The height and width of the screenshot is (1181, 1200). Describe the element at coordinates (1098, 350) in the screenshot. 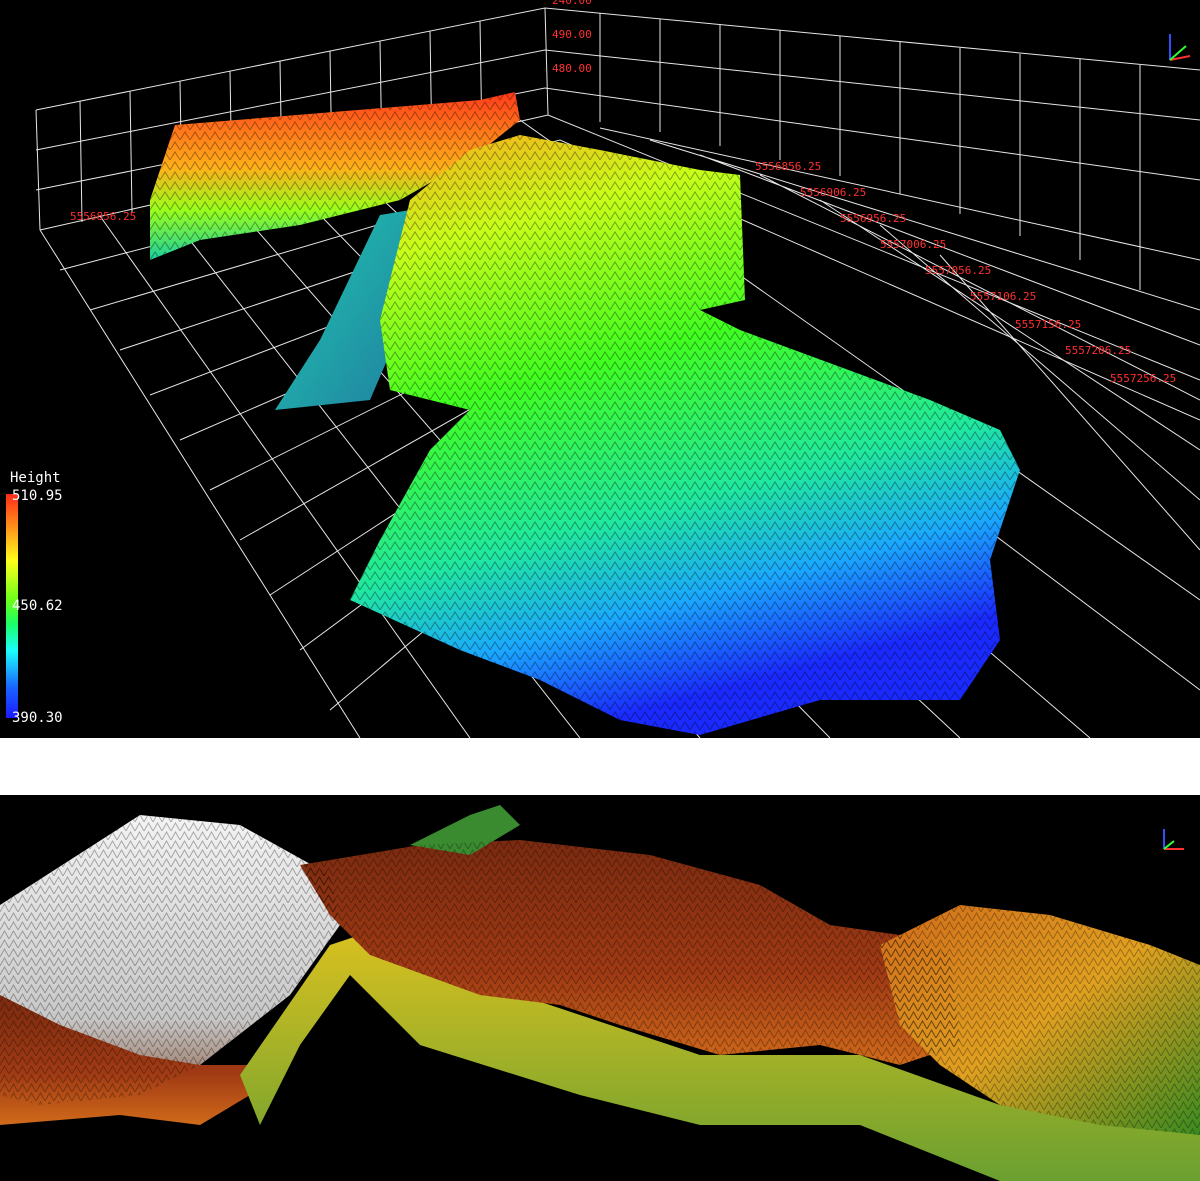

I see `axis-label: 5557206.25` at that location.